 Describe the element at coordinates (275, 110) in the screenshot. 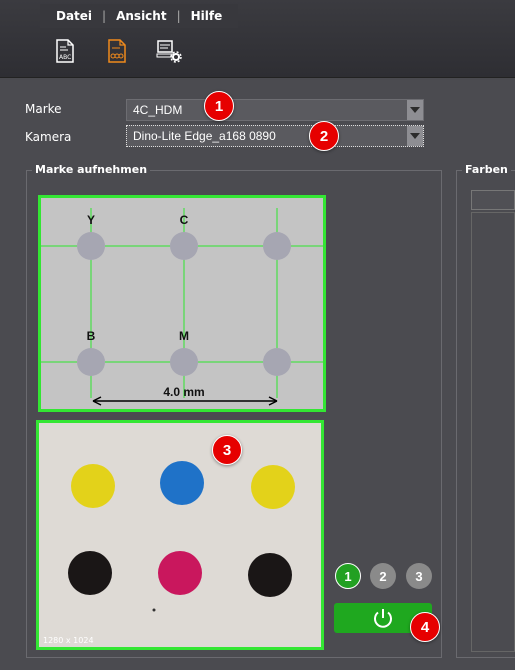

I see `marke-select: 4C_HDM` at that location.